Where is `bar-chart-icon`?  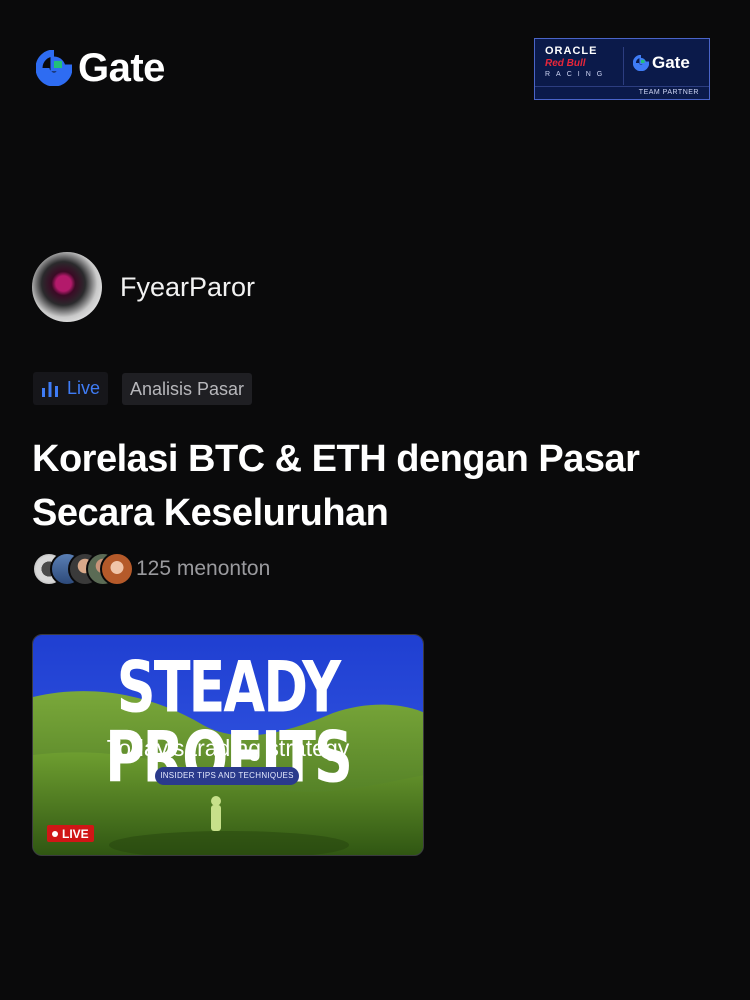 bar-chart-icon is located at coordinates (50, 389).